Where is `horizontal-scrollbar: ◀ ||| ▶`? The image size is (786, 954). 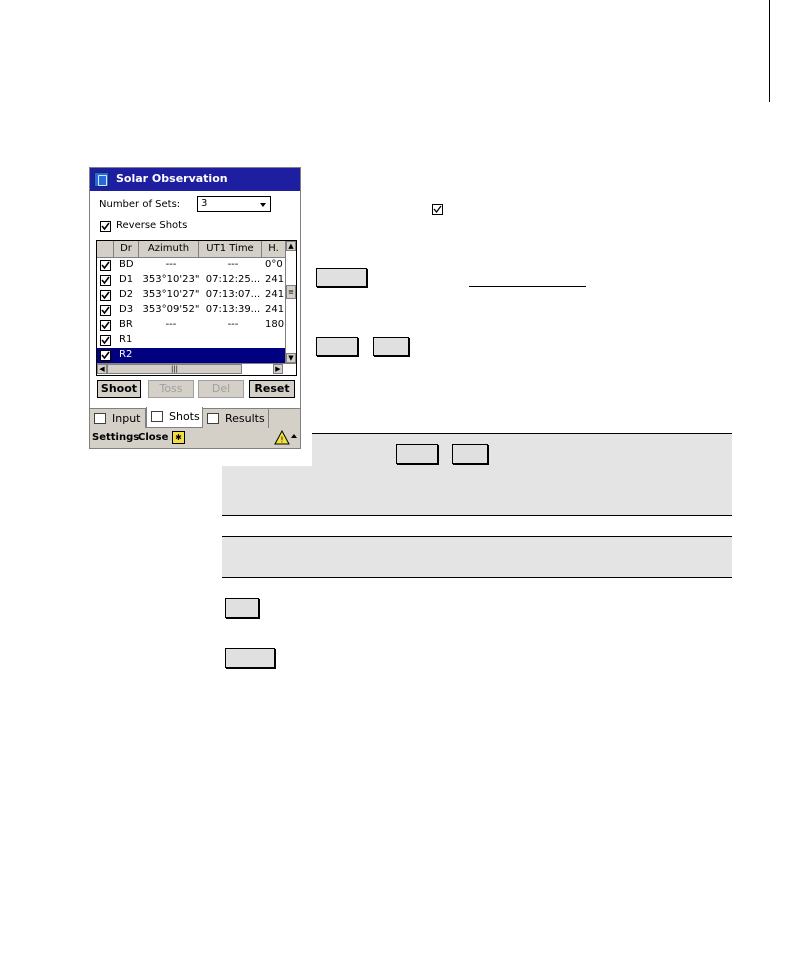
horizontal-scrollbar: ◀ ||| ▶ is located at coordinates (196, 369).